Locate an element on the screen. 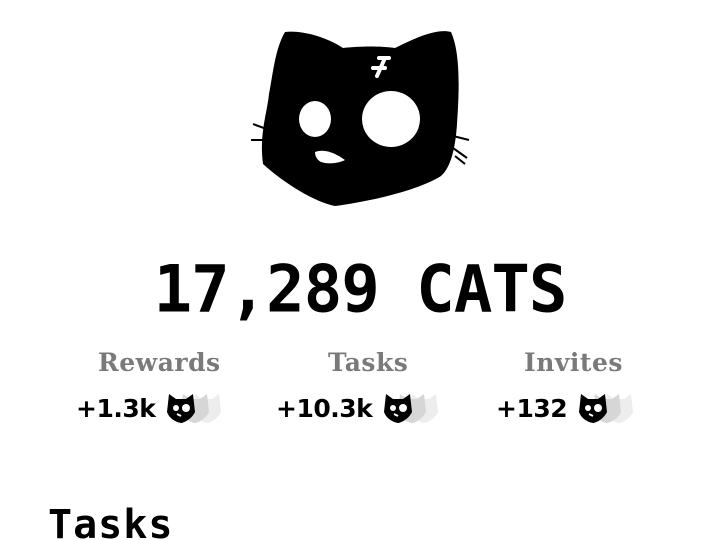 Image resolution: width=720 pixels, height=540 pixels. stat-tasks: Tasks +10.3k is located at coordinates (360, 393).